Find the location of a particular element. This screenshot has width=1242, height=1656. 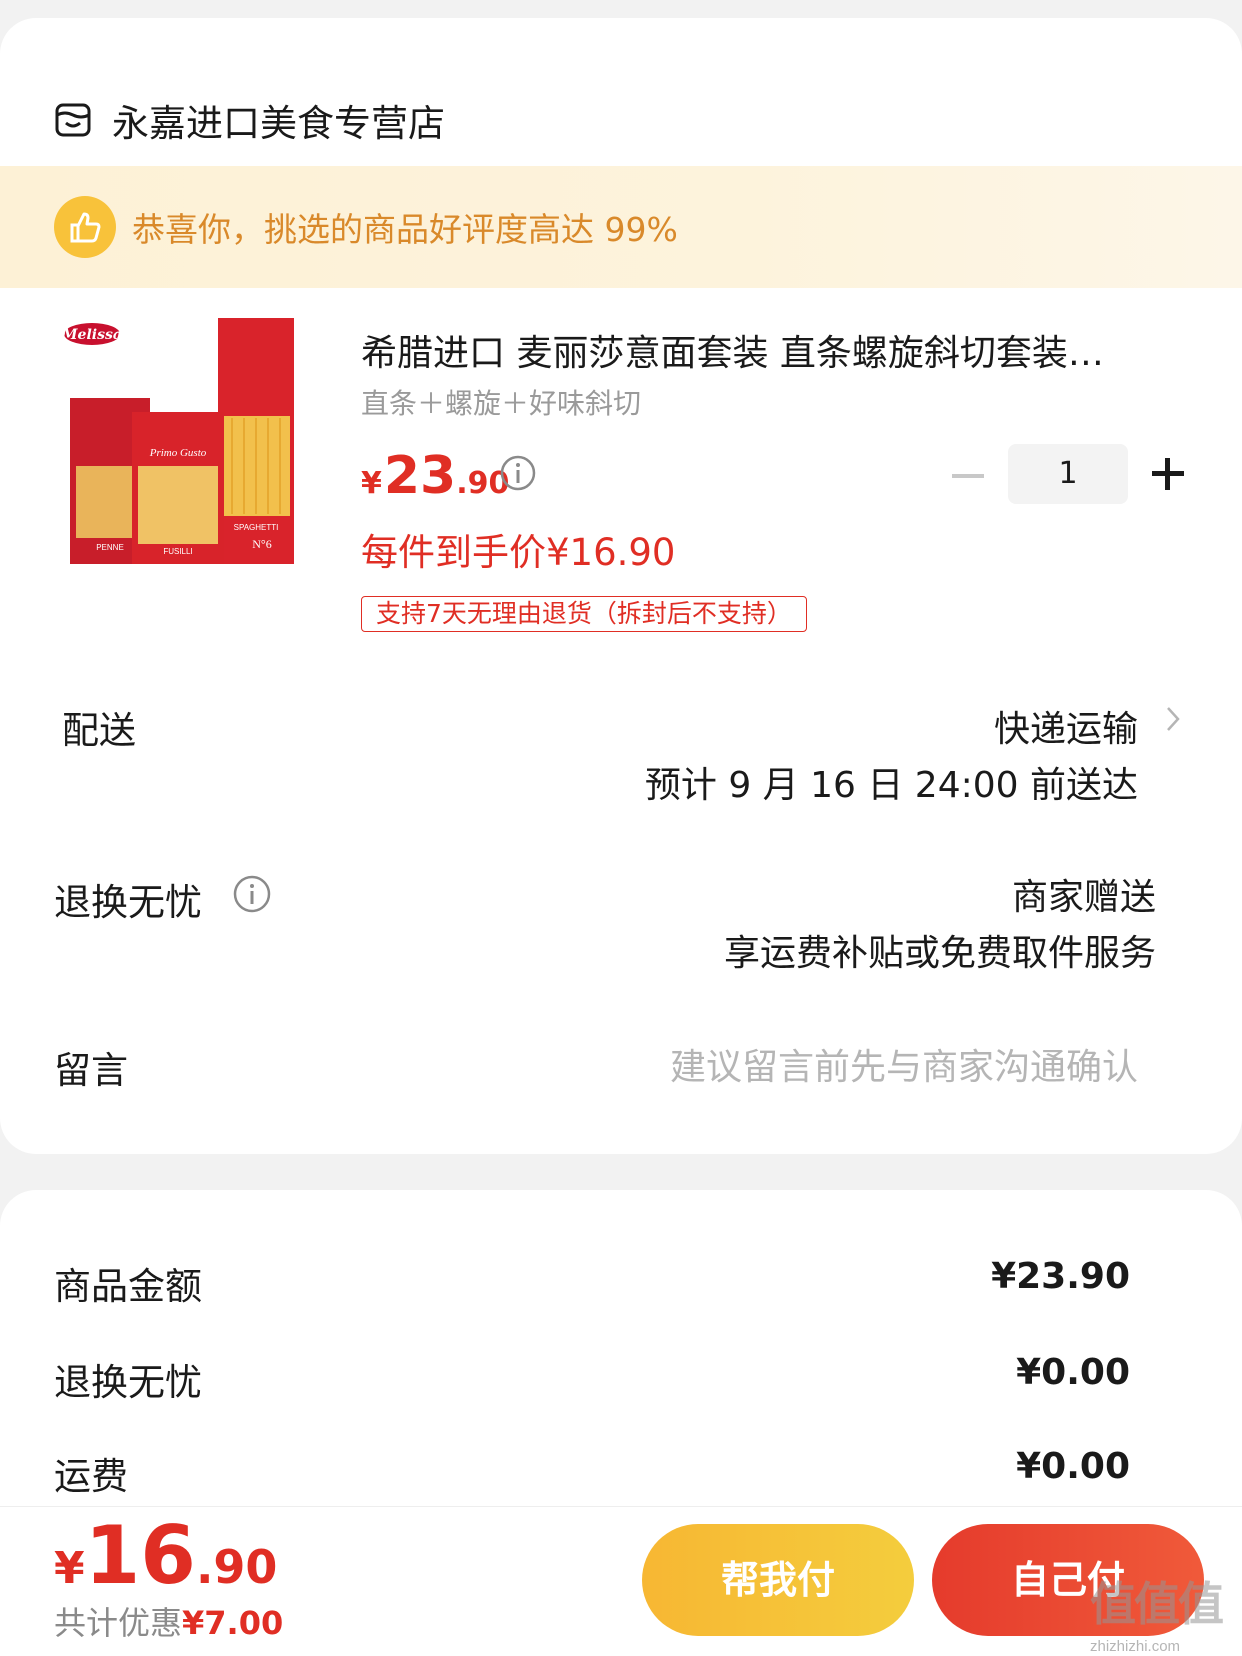

discount-amount: ¥7.00 is located at coordinates (233, 1623).